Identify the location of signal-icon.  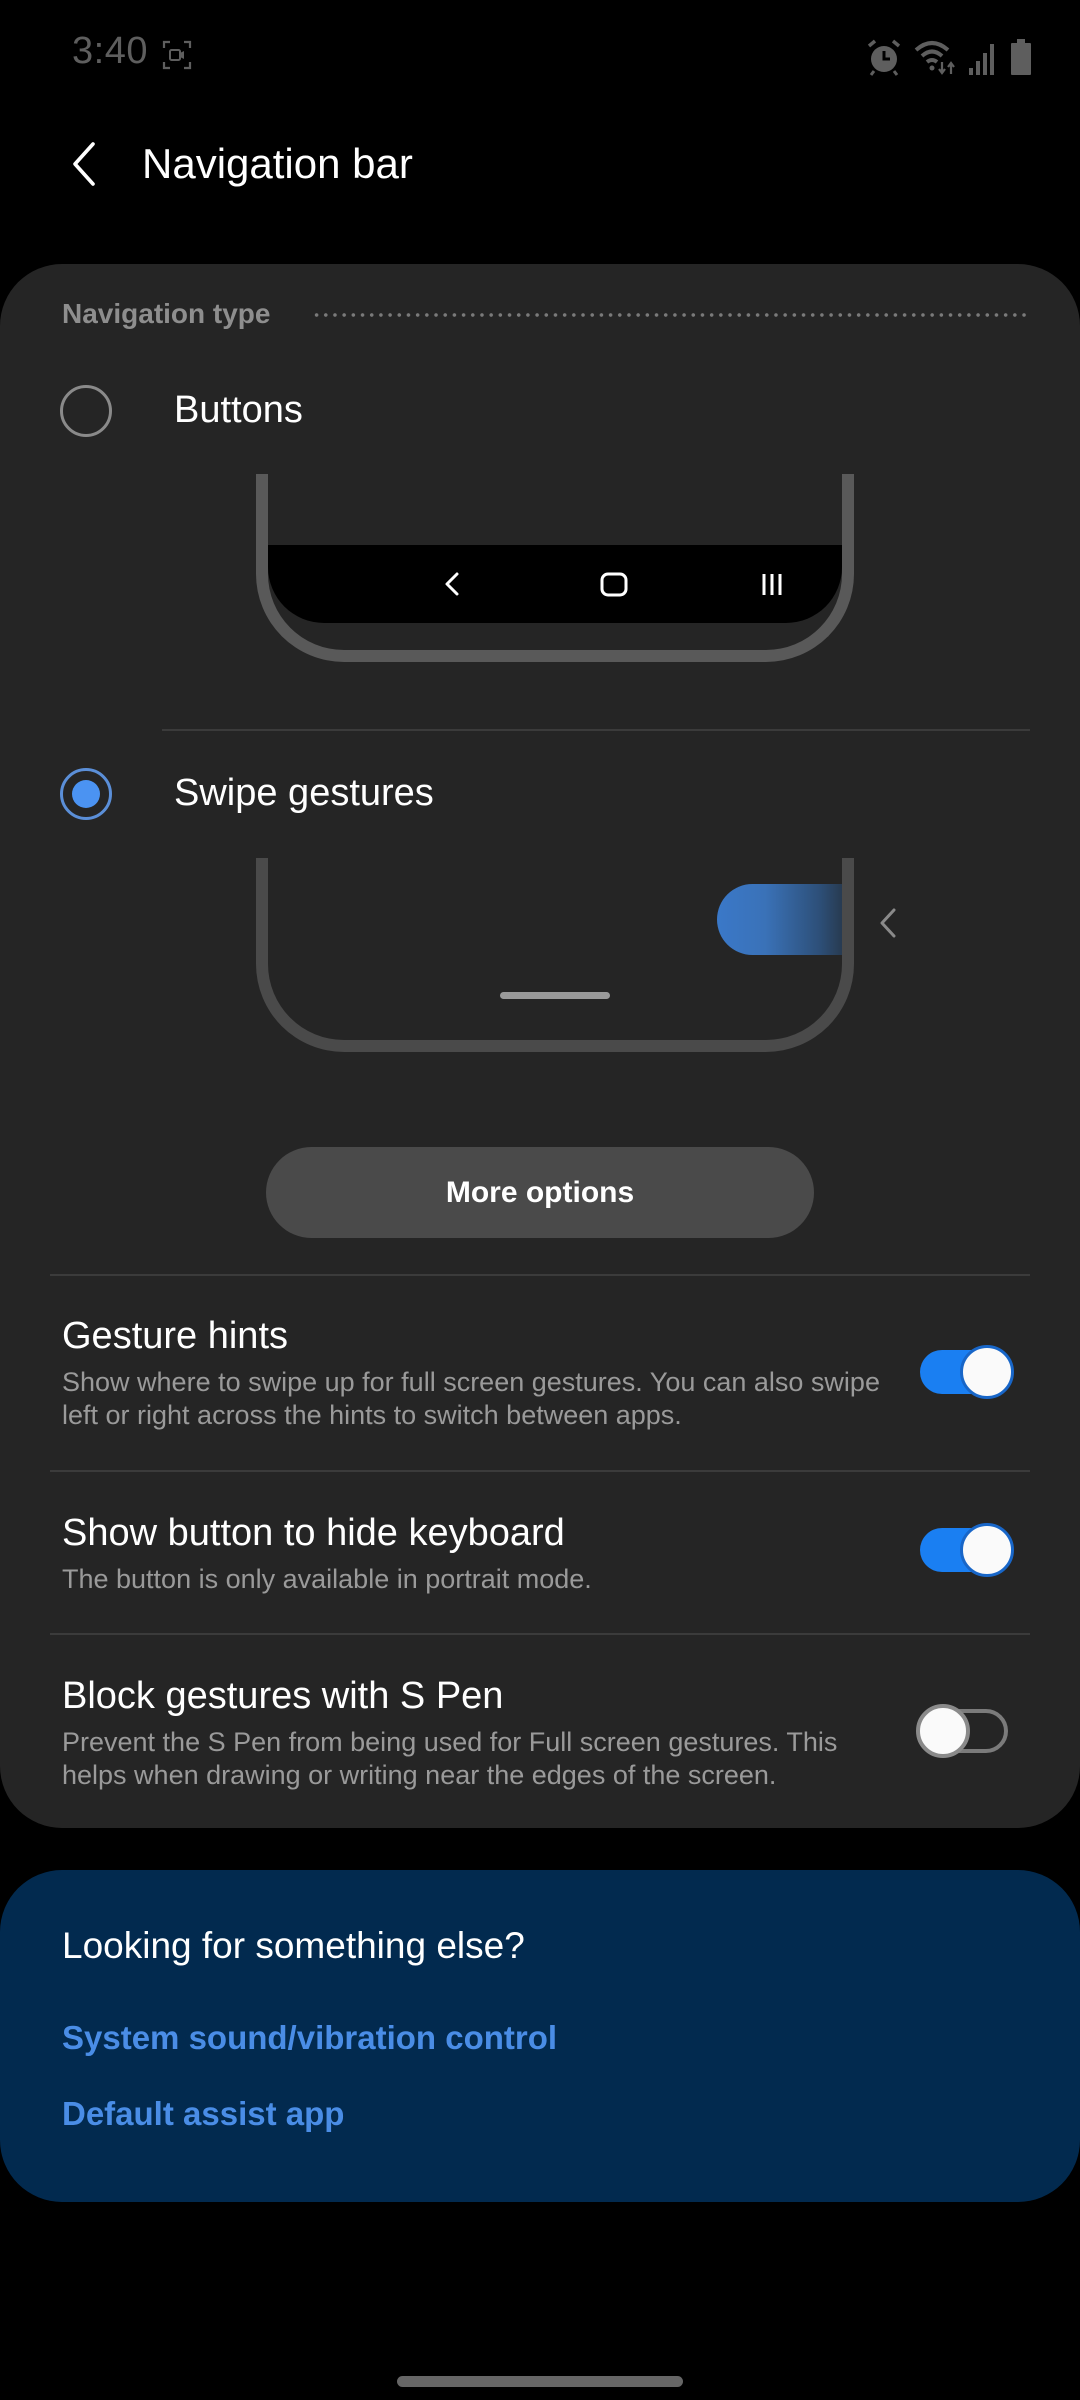
(981, 59).